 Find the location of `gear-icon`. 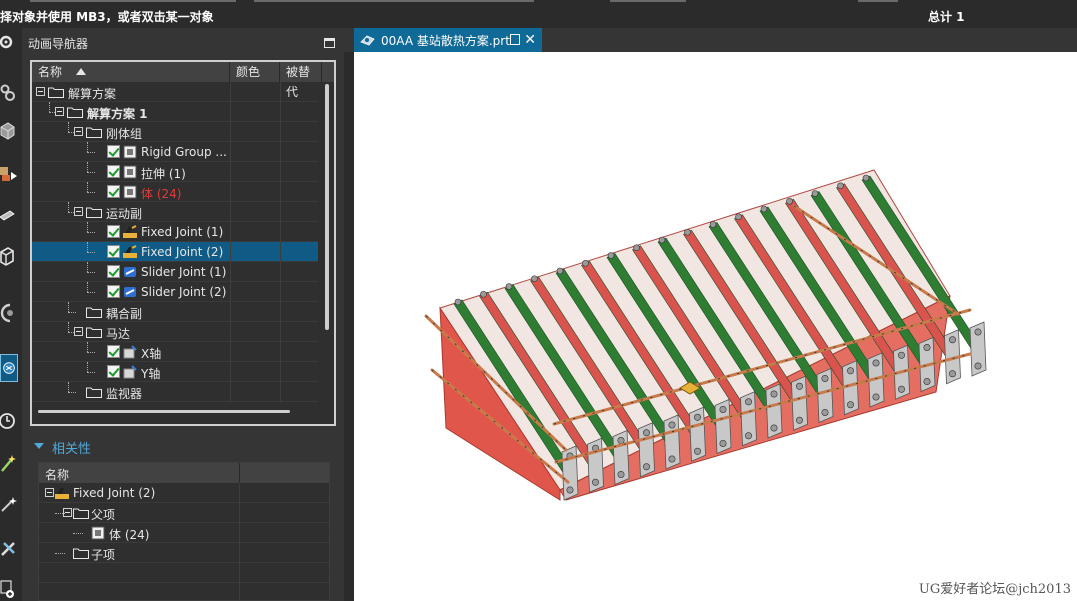

gear-icon is located at coordinates (9, 42).